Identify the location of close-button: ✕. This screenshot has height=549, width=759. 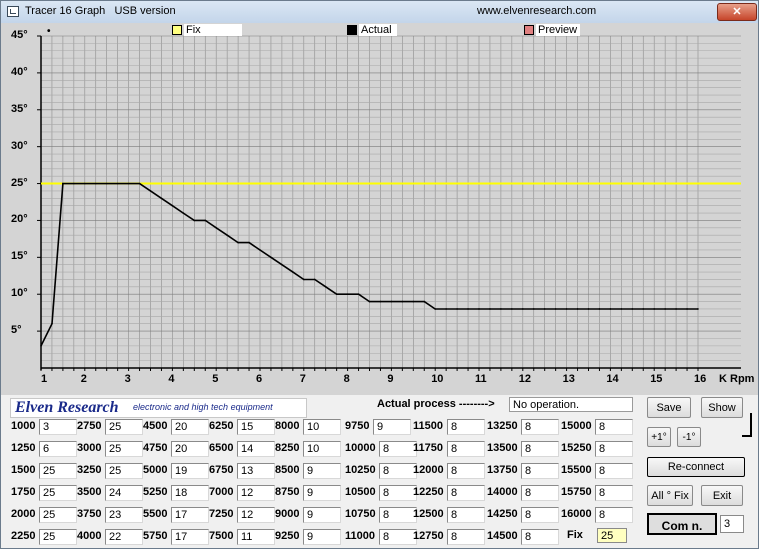
(737, 12).